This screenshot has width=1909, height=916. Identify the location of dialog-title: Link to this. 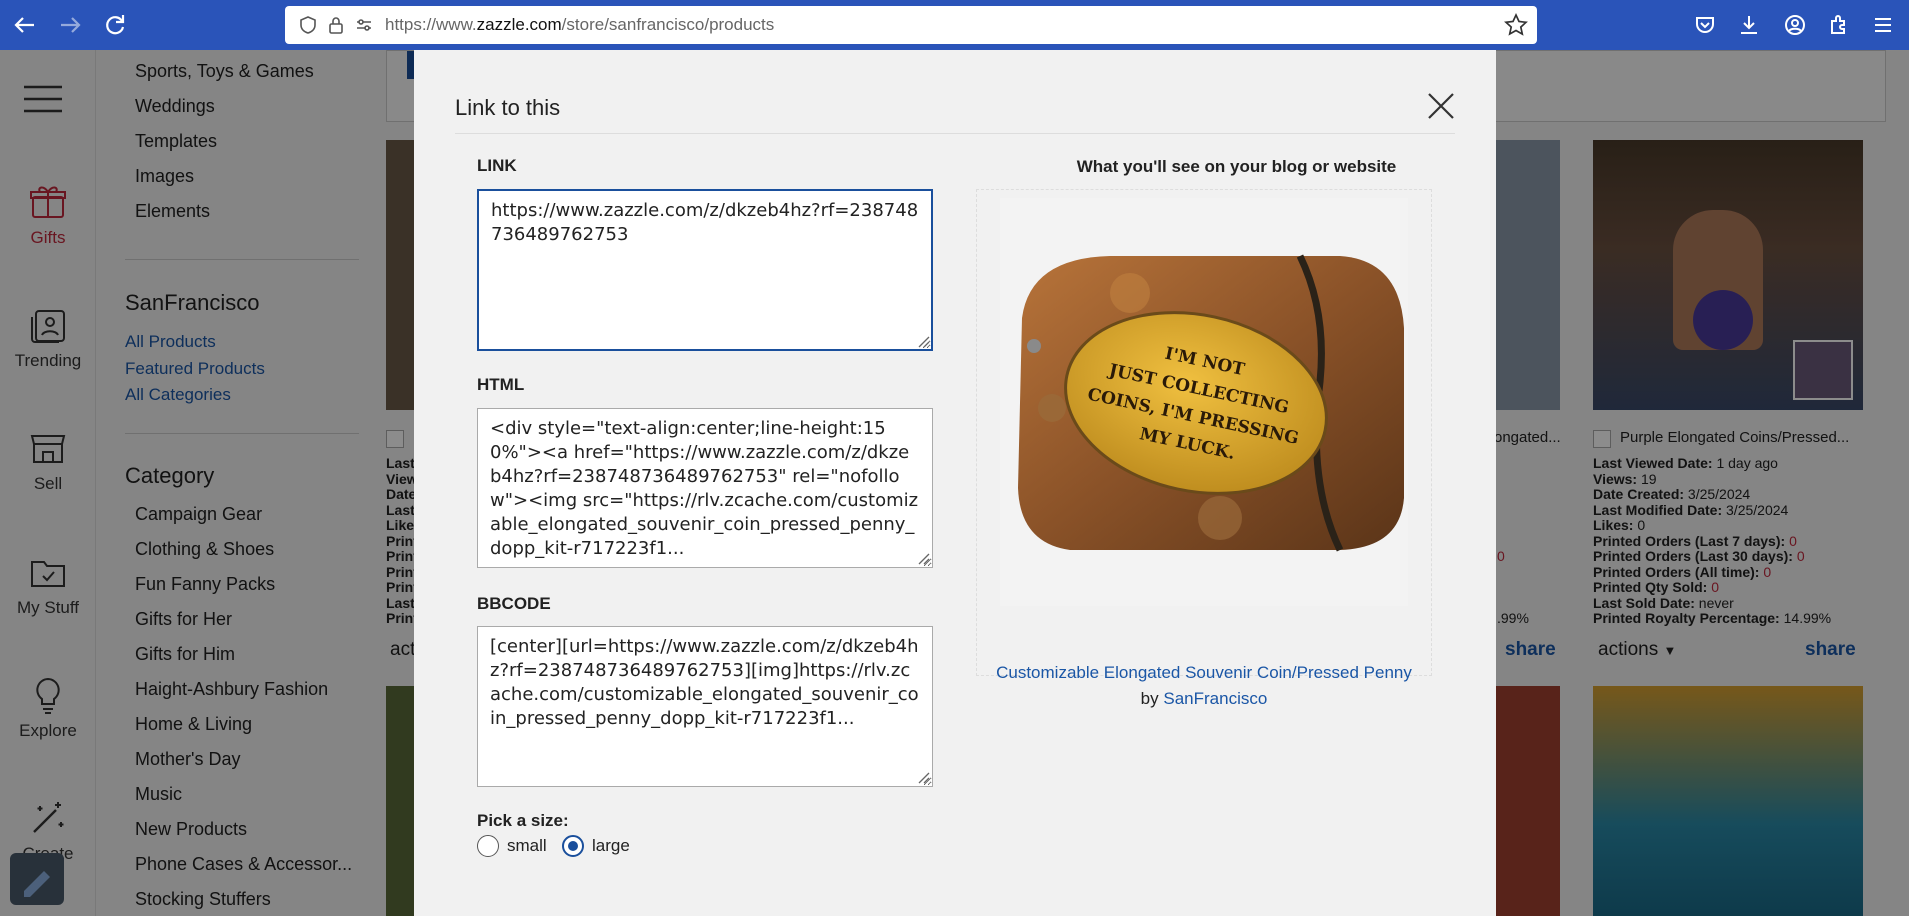
(508, 107).